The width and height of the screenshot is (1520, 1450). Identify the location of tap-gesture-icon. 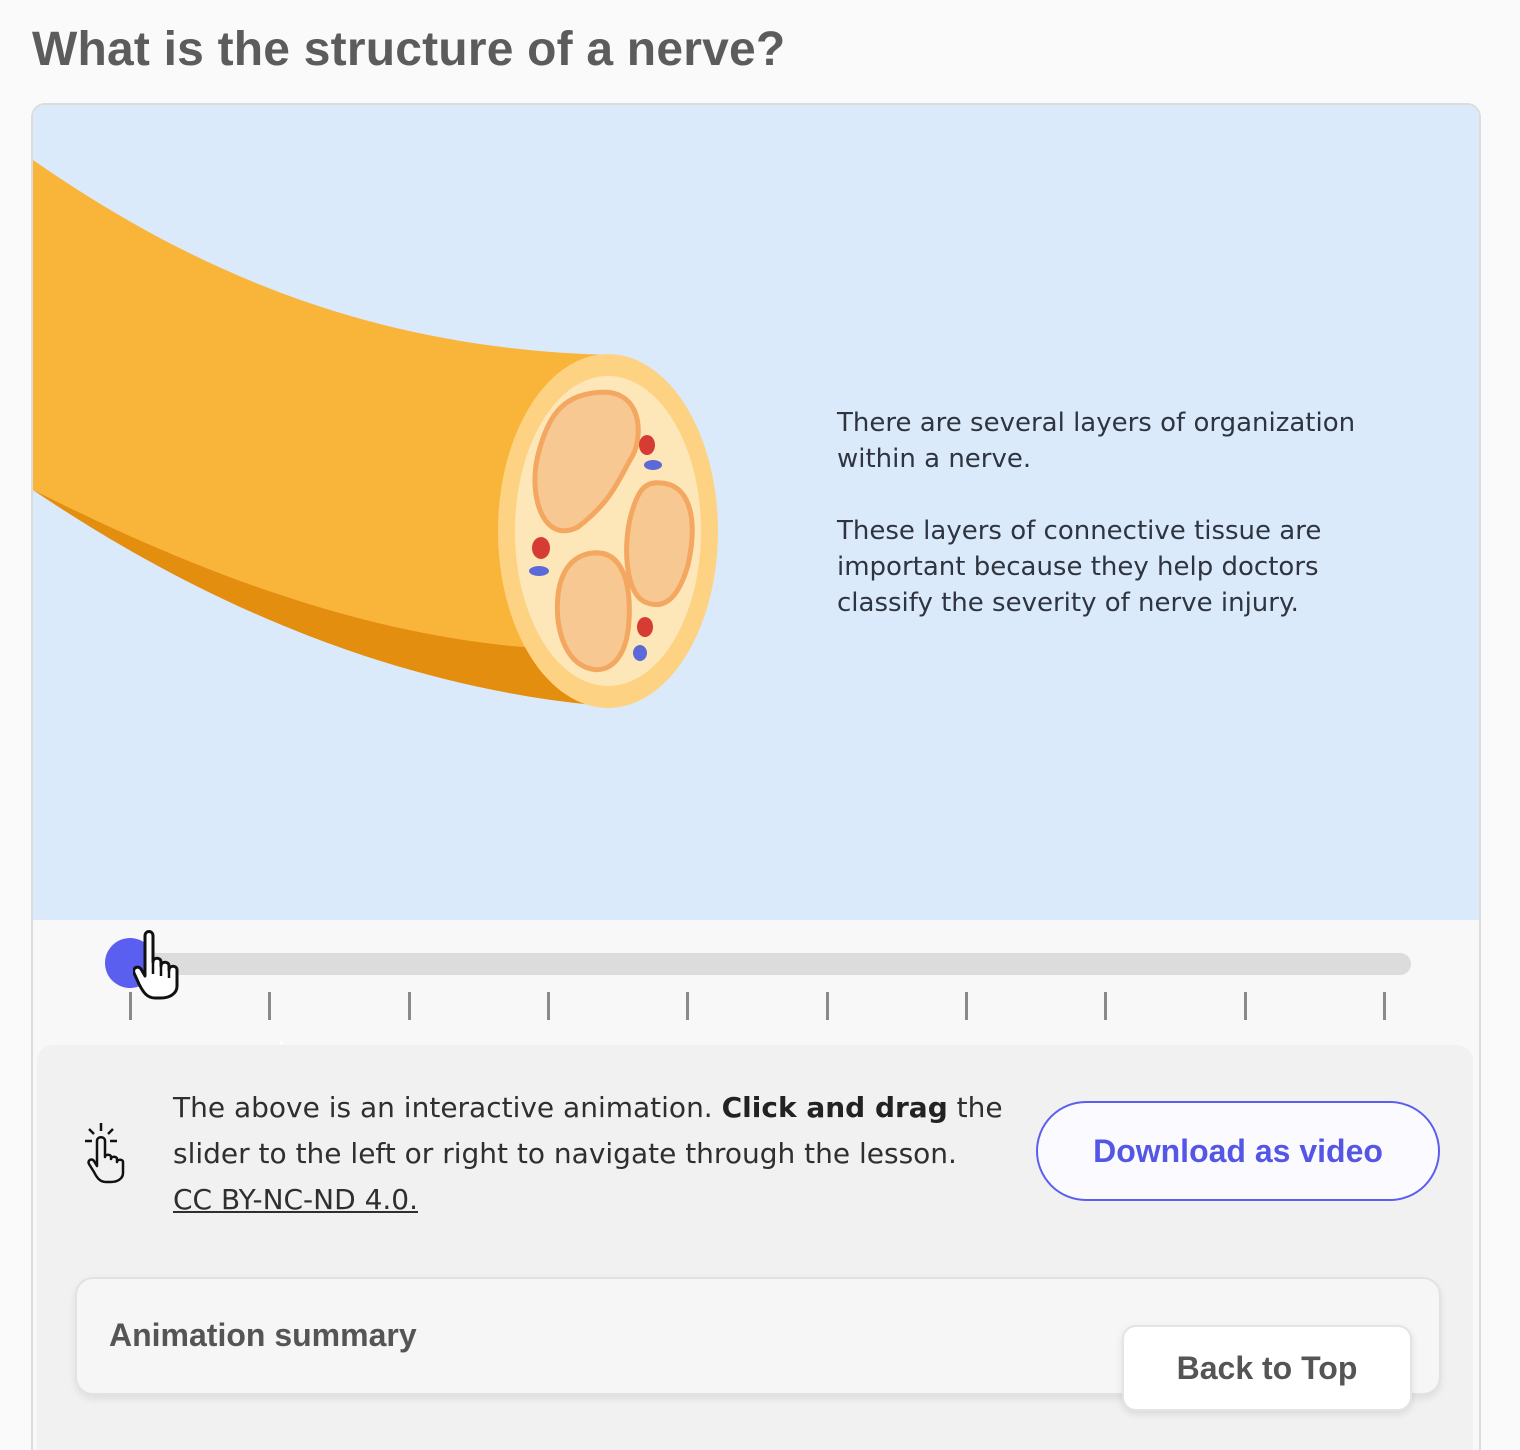
(105, 1153).